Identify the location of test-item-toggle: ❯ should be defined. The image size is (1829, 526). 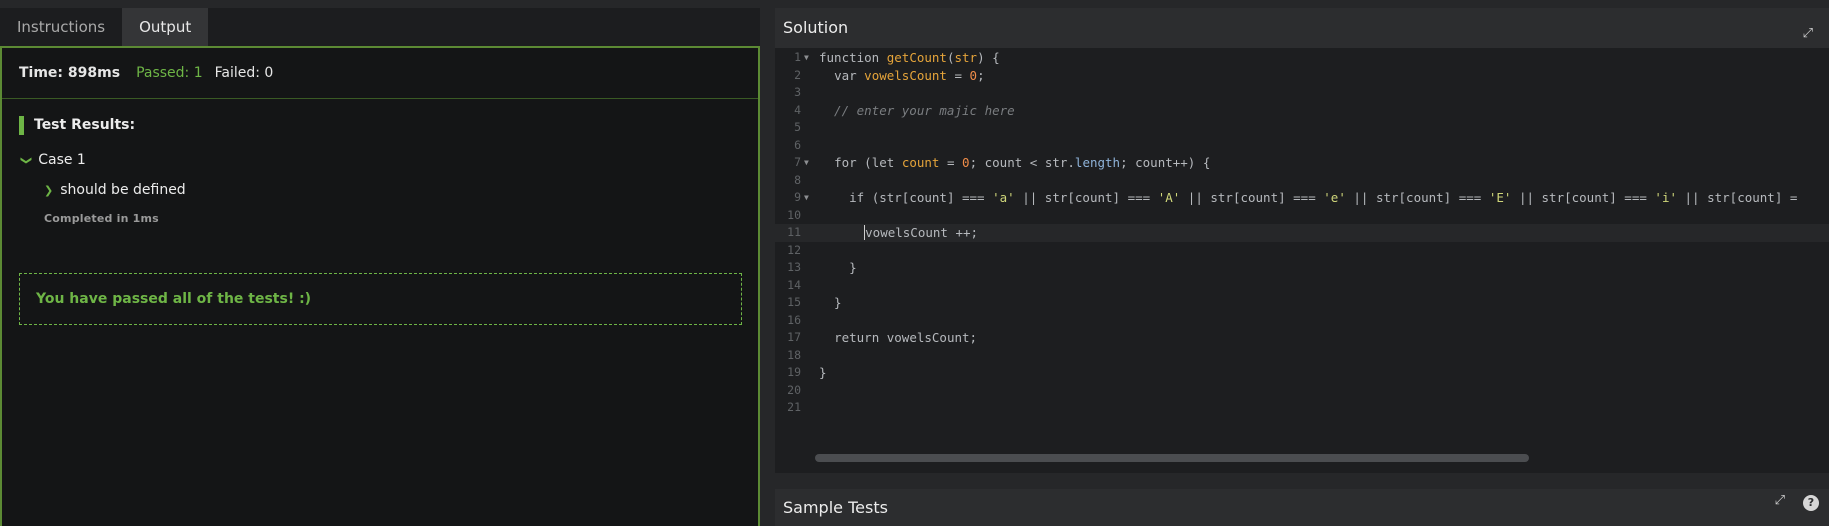
(401, 190).